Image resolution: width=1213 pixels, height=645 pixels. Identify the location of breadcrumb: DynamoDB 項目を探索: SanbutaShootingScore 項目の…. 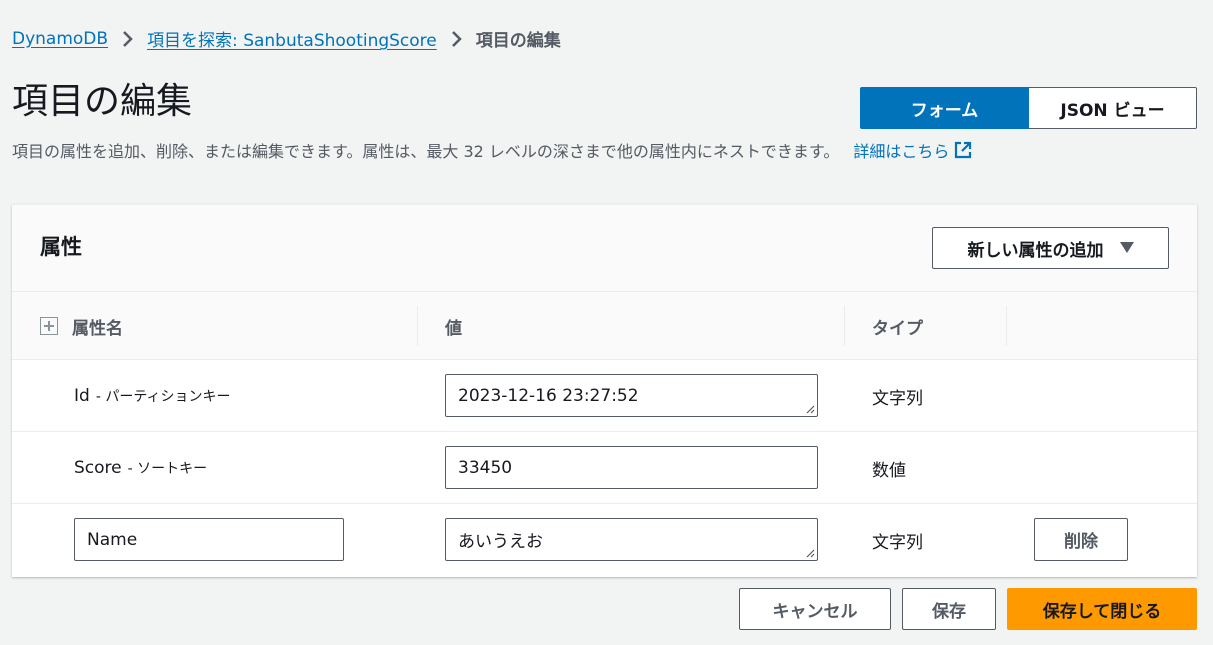
(286, 39).